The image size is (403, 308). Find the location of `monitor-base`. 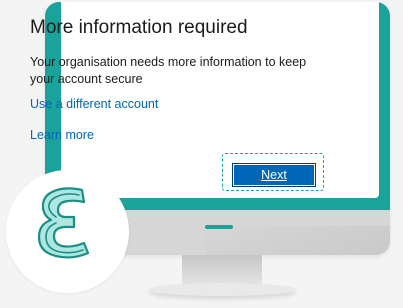

monitor-base is located at coordinates (222, 289).